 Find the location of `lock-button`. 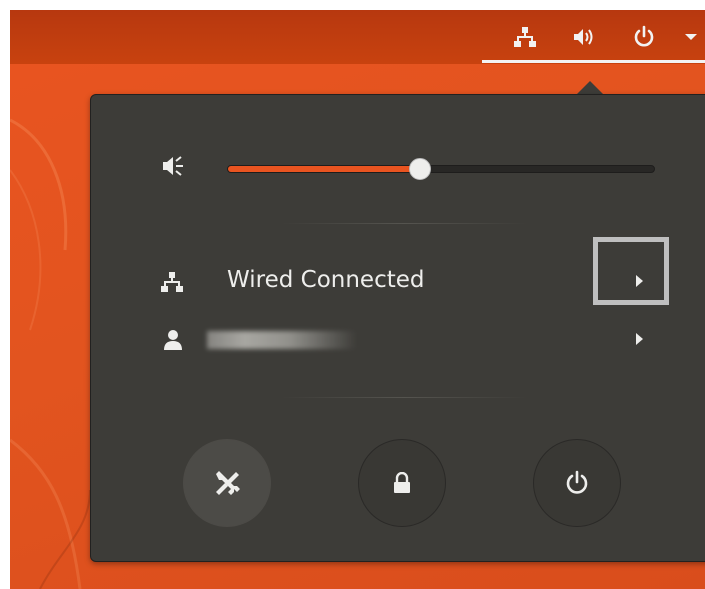

lock-button is located at coordinates (402, 483).